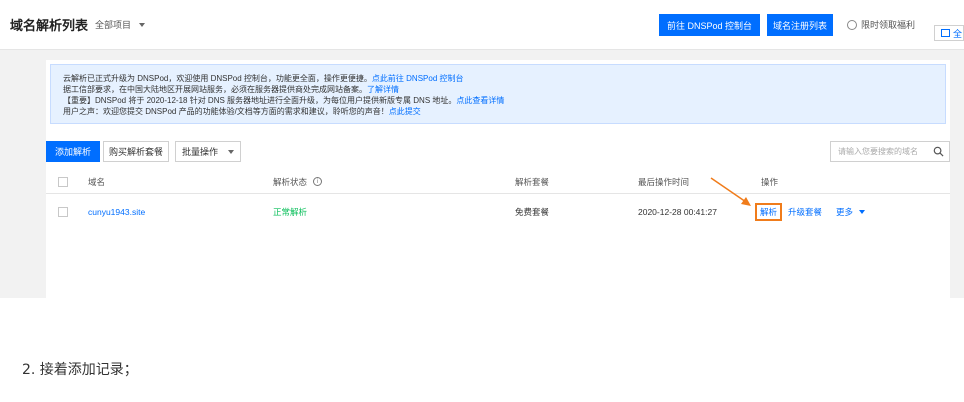 The image size is (964, 402). Describe the element at coordinates (746, 201) in the screenshot. I see `arrow-head` at that location.